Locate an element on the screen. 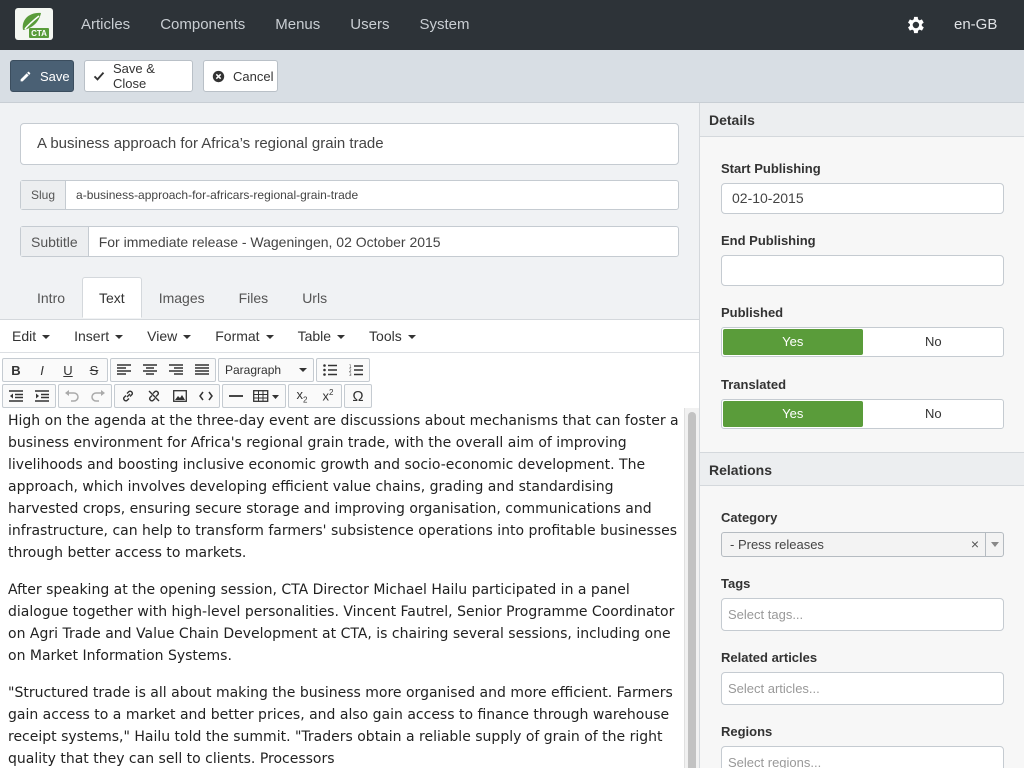 This screenshot has height=768, width=1024. editor-toolbar-row-1: B I U S Paragraph 123 is located at coordinates (185, 370).